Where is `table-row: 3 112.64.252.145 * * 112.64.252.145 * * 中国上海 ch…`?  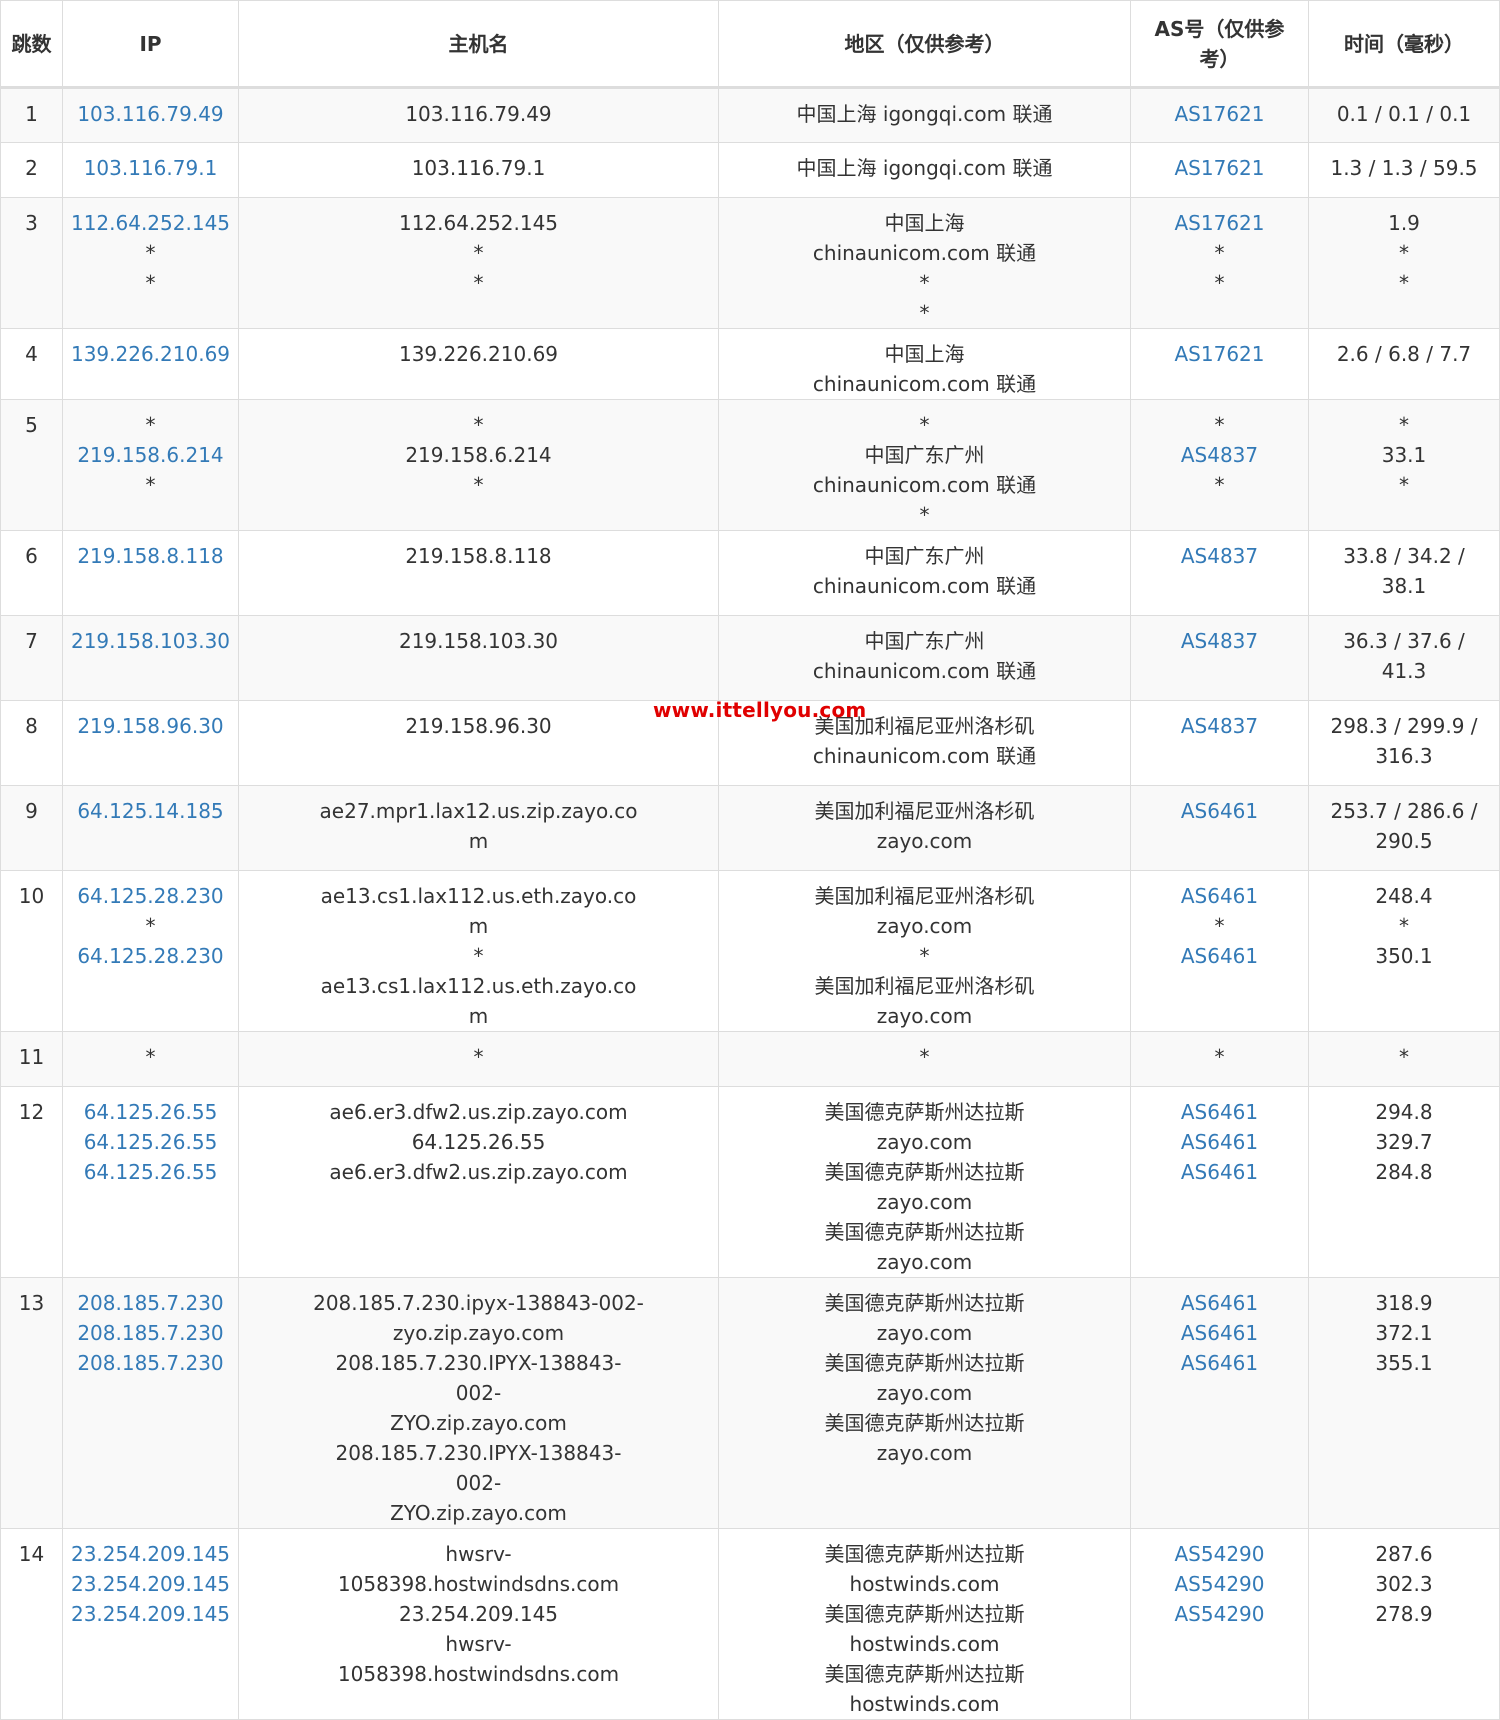 table-row: 3 112.64.252.145 * * 112.64.252.145 * * 中国上海 ch… is located at coordinates (750, 263).